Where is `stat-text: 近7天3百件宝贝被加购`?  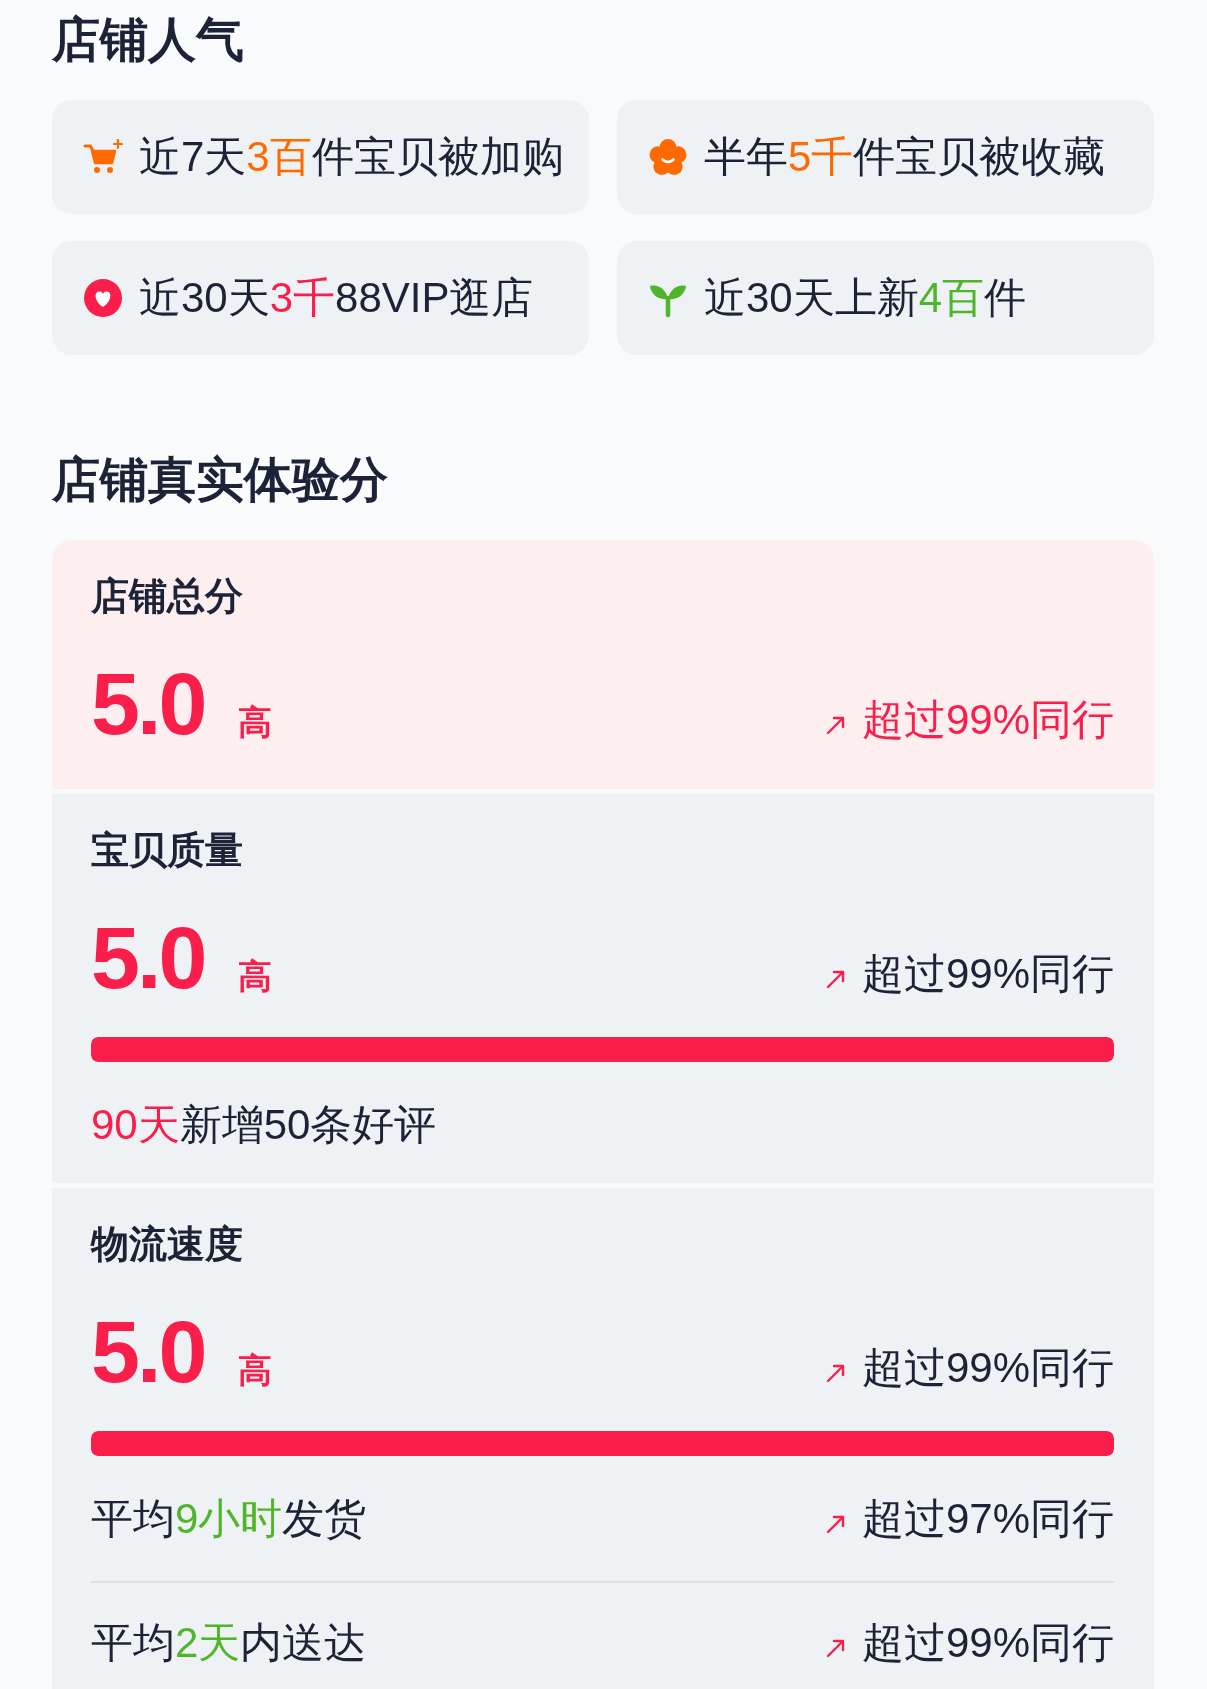
stat-text: 近7天3百件宝贝被加购 is located at coordinates (351, 157).